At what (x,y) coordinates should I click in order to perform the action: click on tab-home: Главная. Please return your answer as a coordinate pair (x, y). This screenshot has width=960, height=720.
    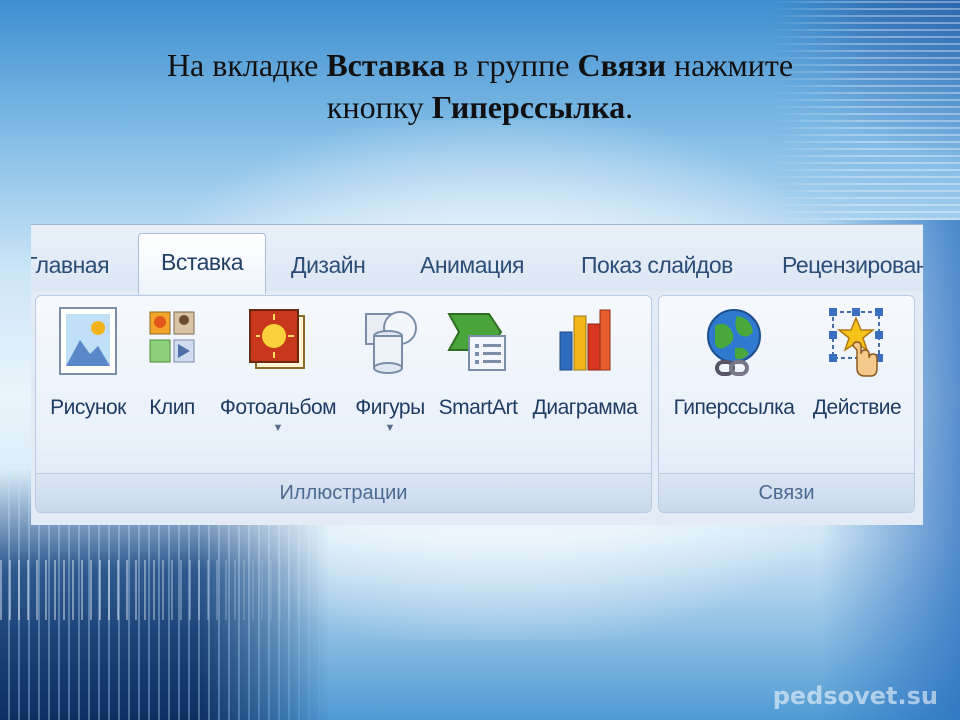
    Looking at the image, I should click on (70, 266).